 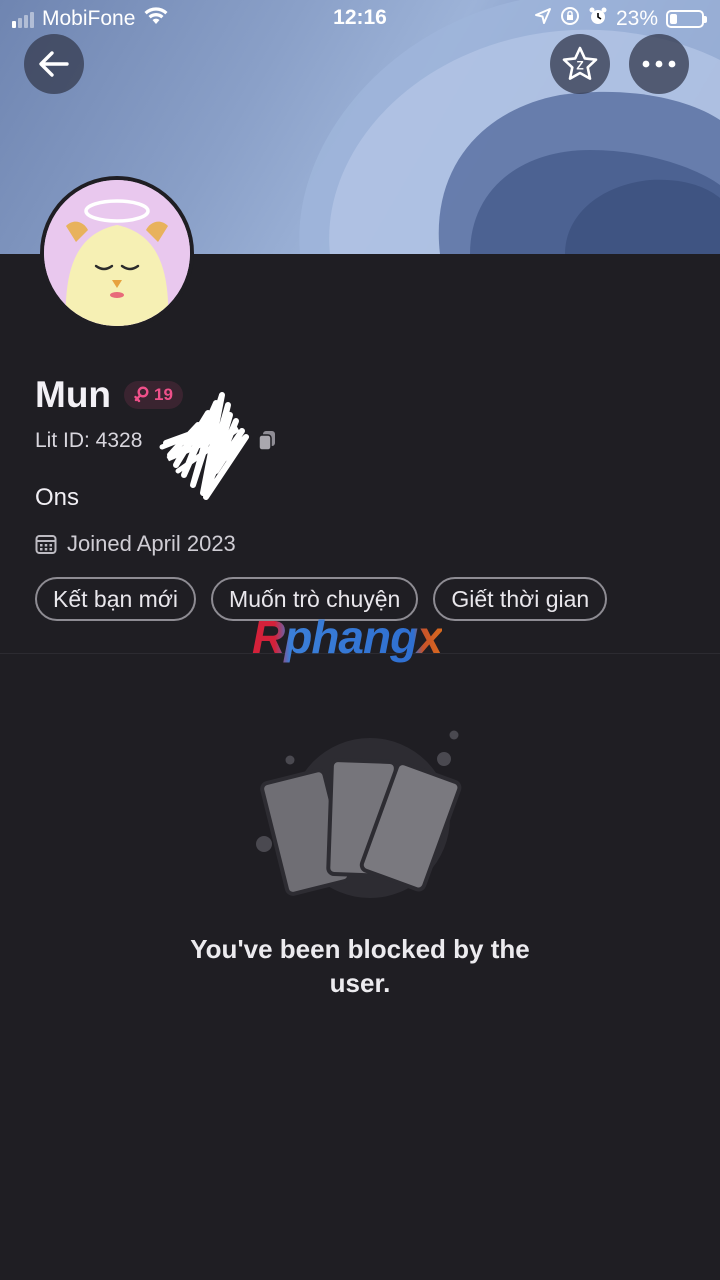 I want to click on svg-text: Z, so click(x=579, y=66).